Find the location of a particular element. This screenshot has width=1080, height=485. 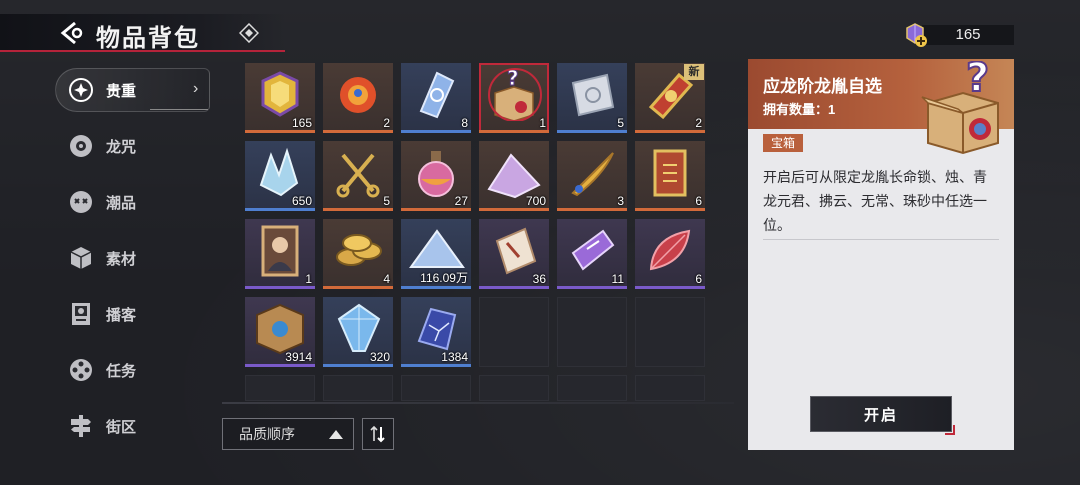

gold-gem-item-slot: 165 is located at coordinates (280, 98).